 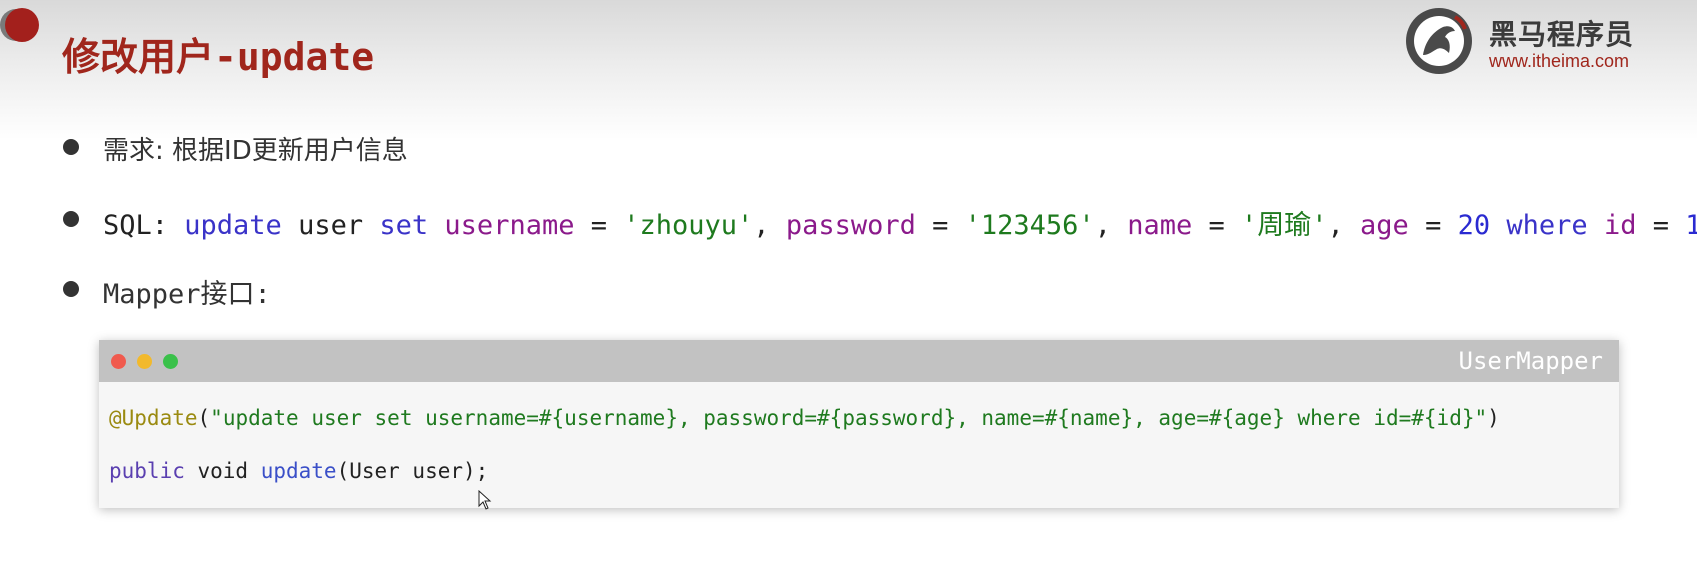 What do you see at coordinates (859, 361) in the screenshot?
I see `code-window-titlebar: UserMapper` at bounding box center [859, 361].